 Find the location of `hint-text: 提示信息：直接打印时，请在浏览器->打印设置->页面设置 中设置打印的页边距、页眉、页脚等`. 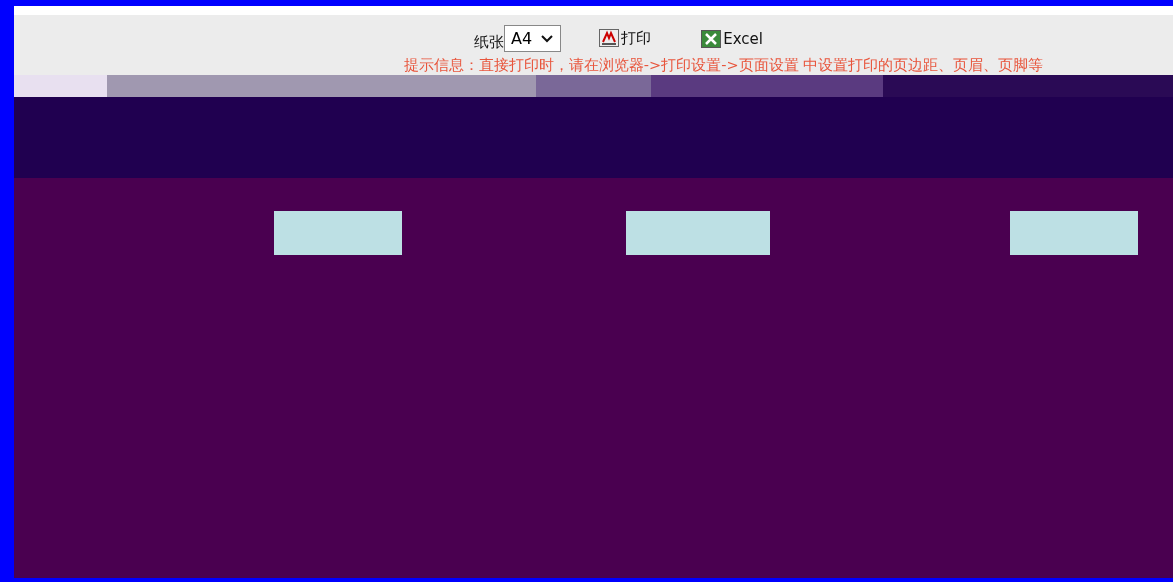

hint-text: 提示信息：直接打印时，请在浏览器->打印设置->页面设置 中设置打印的页边距、页眉、页脚等 is located at coordinates (723, 65).